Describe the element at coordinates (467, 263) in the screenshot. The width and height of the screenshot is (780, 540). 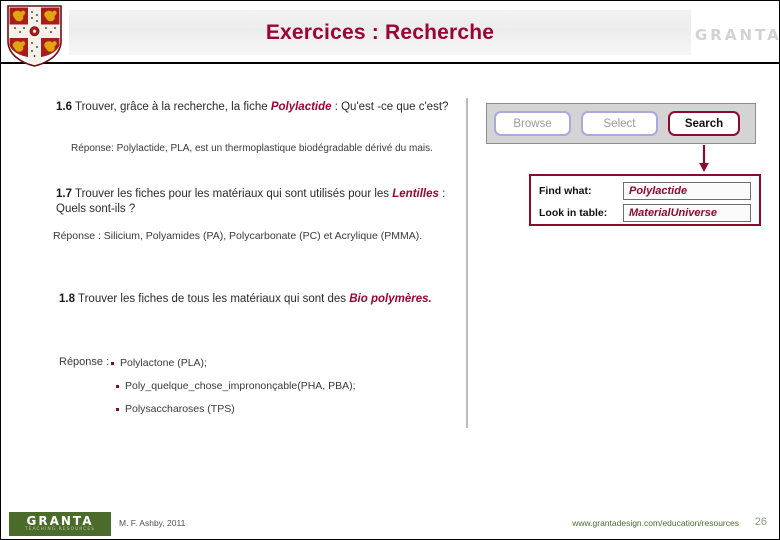
I see `column-divider` at that location.